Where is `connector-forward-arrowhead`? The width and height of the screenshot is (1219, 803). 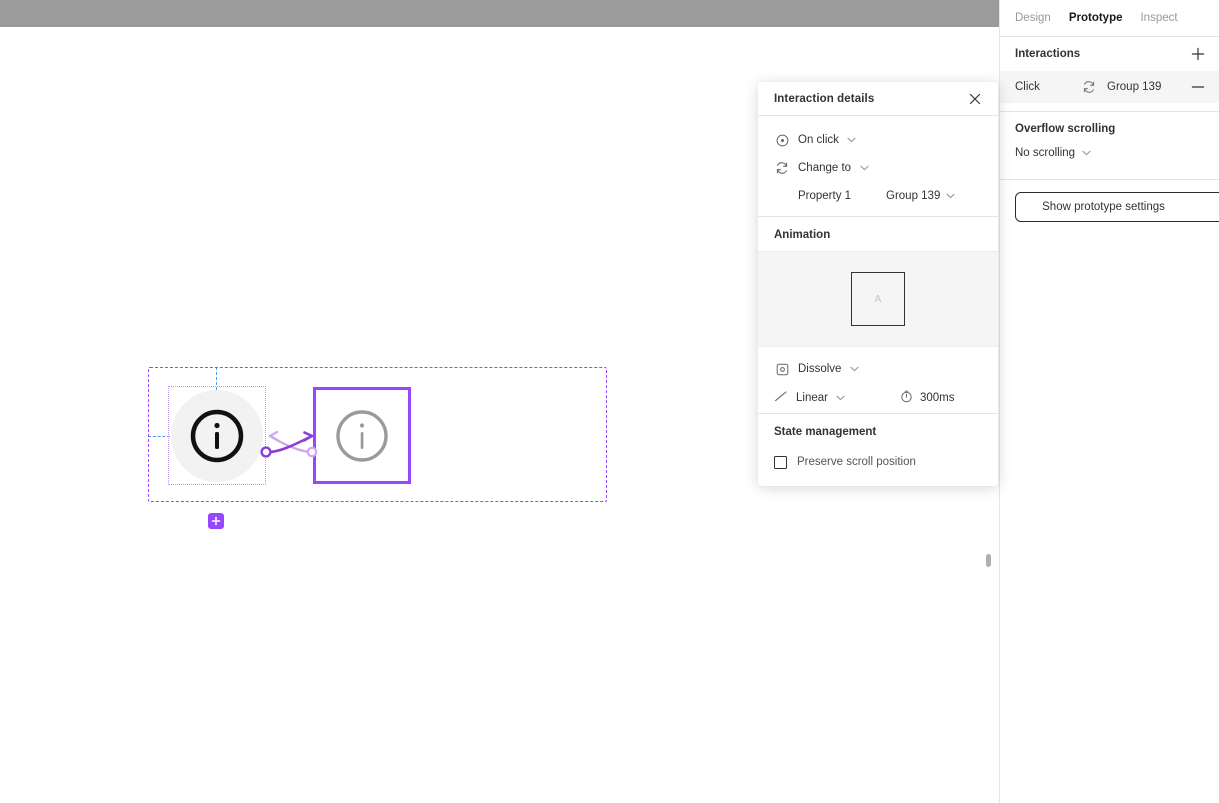 connector-forward-arrowhead is located at coordinates (308, 436).